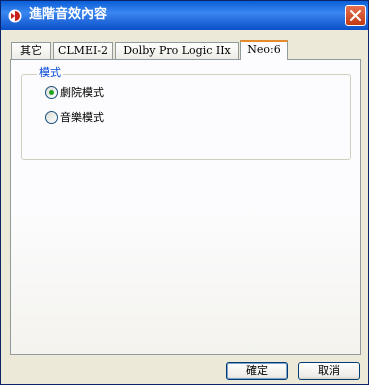 The height and width of the screenshot is (385, 369). I want to click on window-title: 進階音效內容, so click(68, 14).